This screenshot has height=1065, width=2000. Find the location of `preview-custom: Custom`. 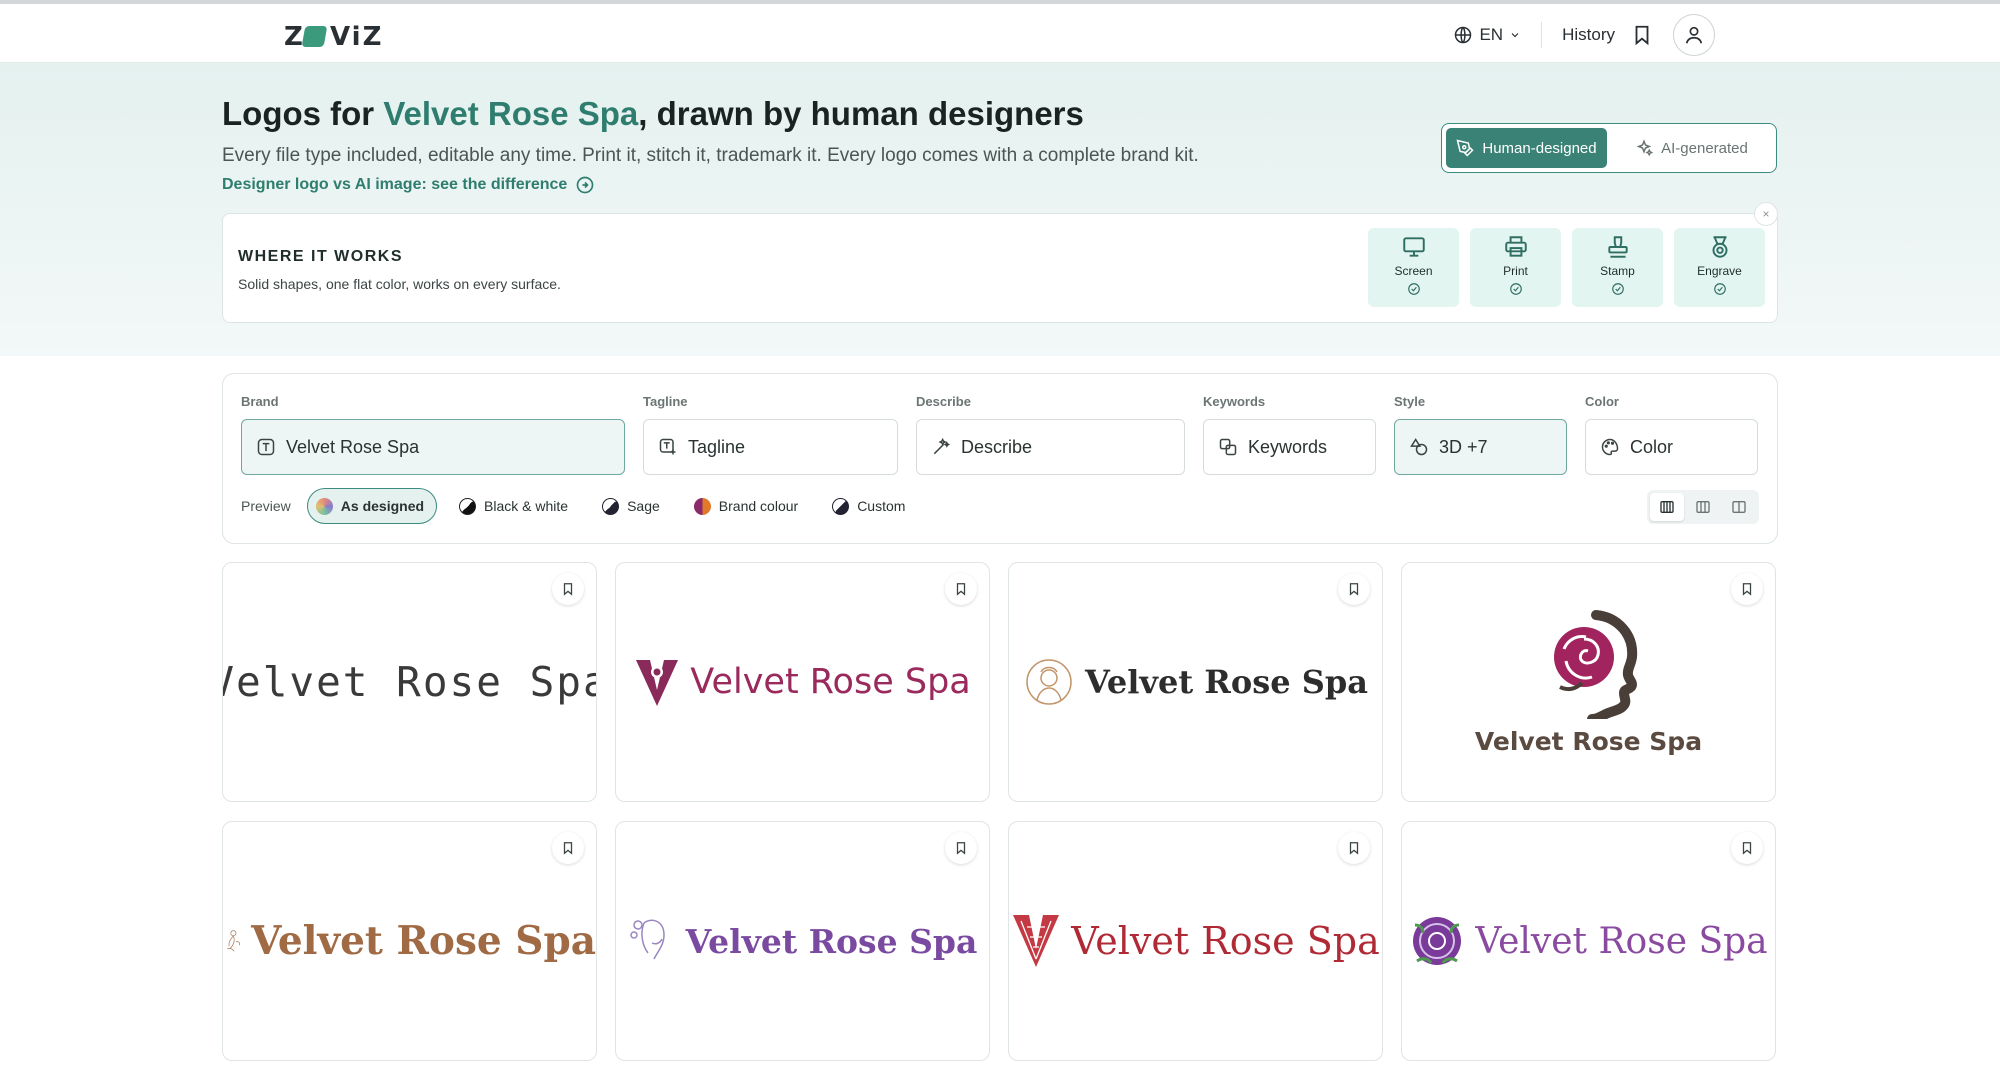

preview-custom: Custom is located at coordinates (870, 506).